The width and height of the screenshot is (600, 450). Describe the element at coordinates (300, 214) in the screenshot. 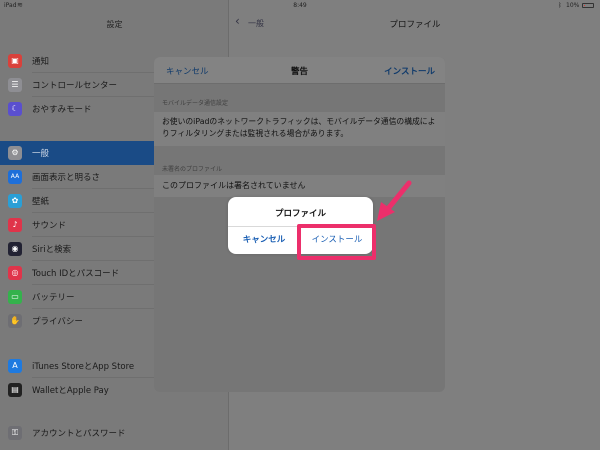

I see `alert-title: プロファイル` at that location.